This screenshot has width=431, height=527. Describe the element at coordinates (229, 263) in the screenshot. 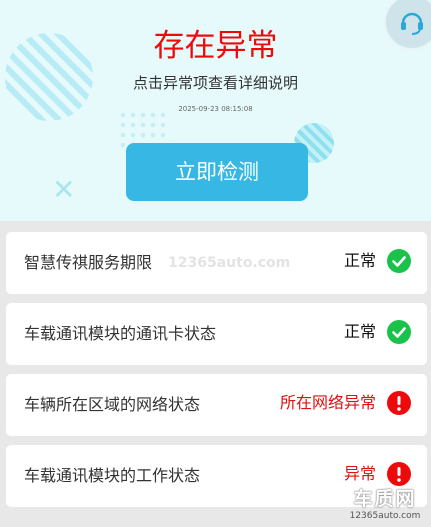

I see `watermark-text: 12365auto.com` at that location.